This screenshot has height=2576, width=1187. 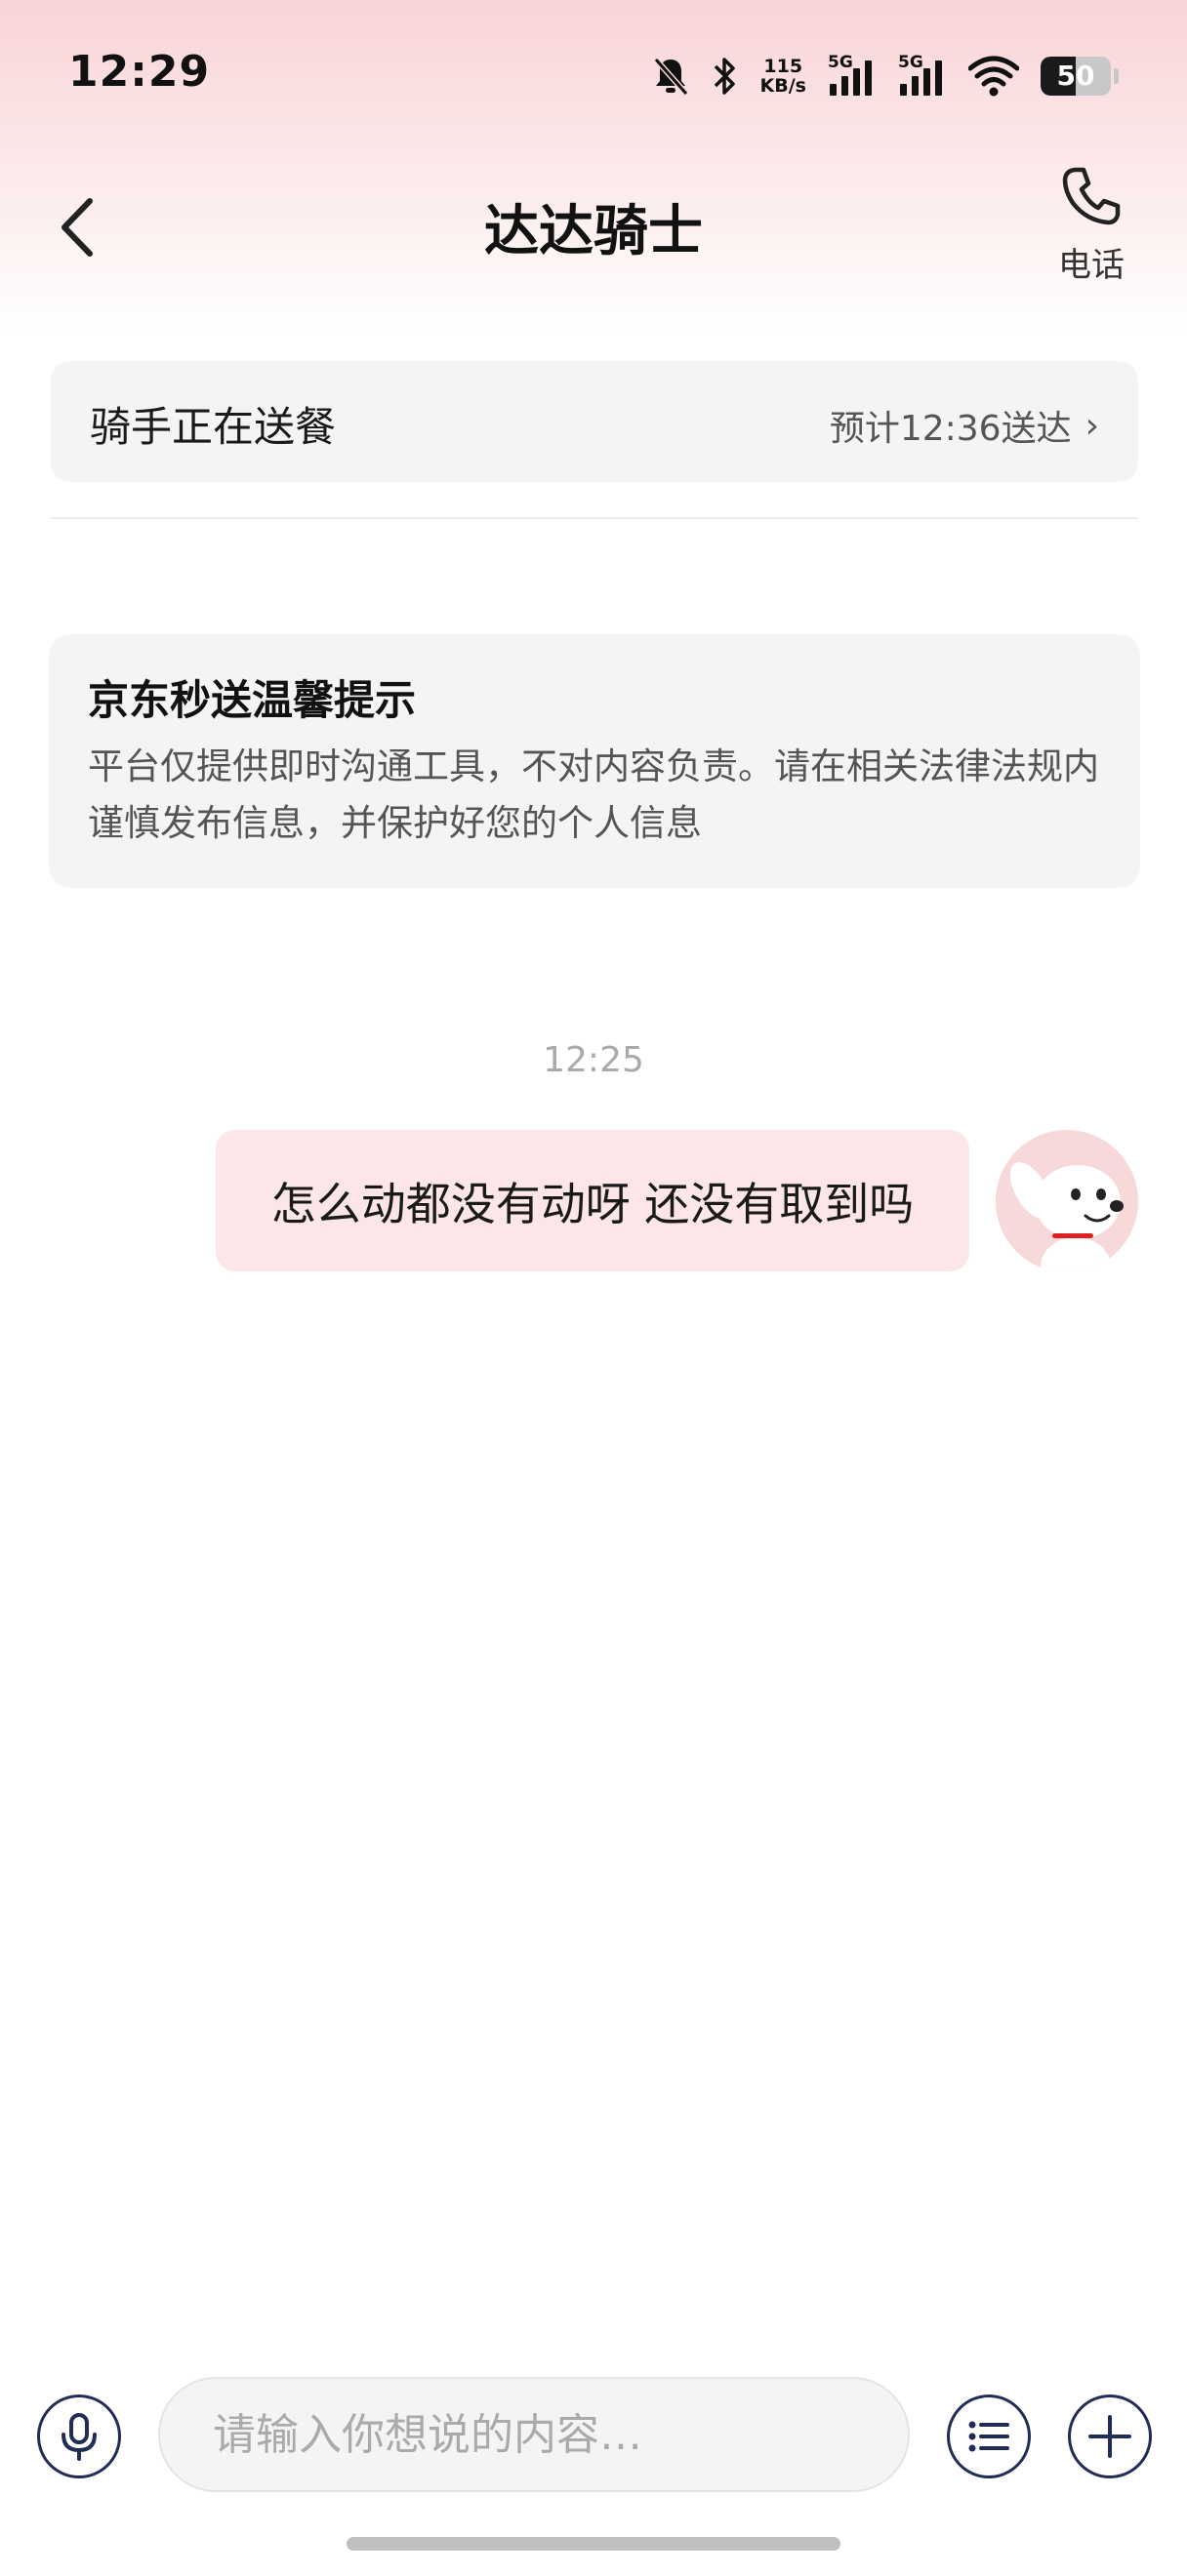 I want to click on jd-dog-mascot-icon, so click(x=1067, y=1201).